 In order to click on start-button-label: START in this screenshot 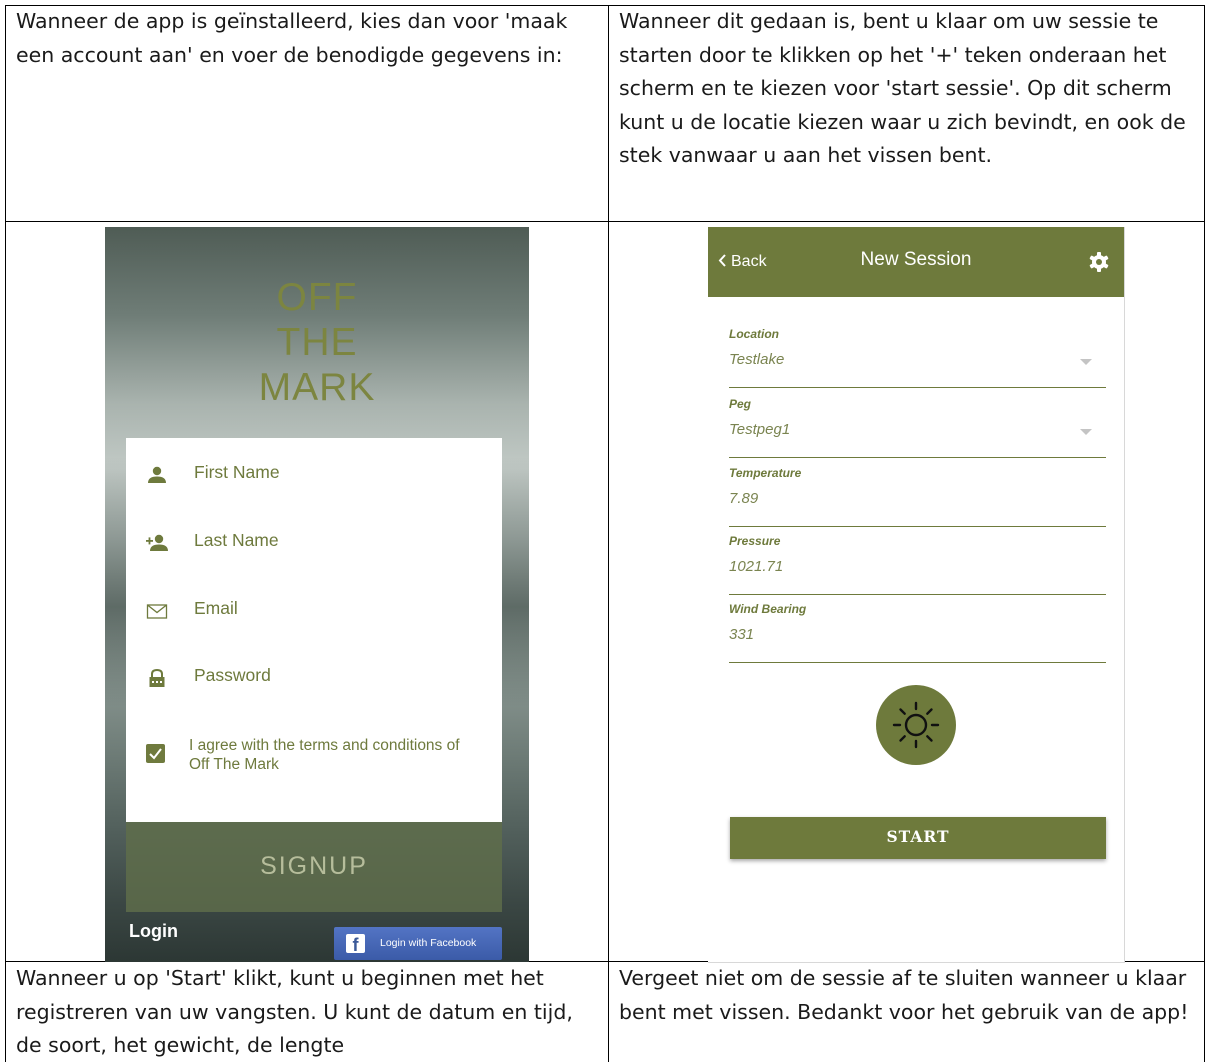, I will do `click(918, 836)`.